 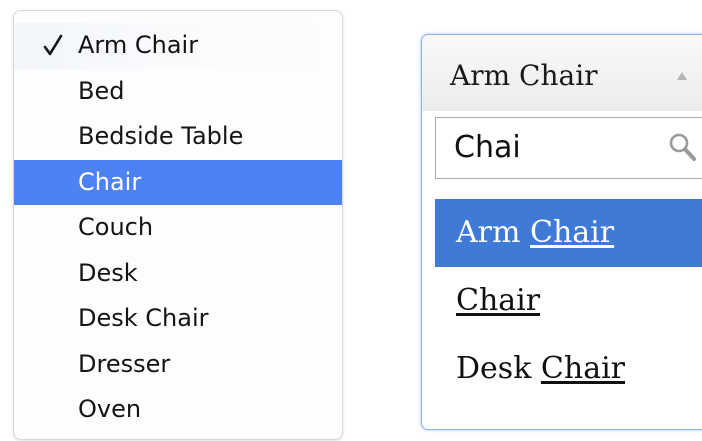 What do you see at coordinates (568, 148) in the screenshot?
I see `search-input: Chai` at bounding box center [568, 148].